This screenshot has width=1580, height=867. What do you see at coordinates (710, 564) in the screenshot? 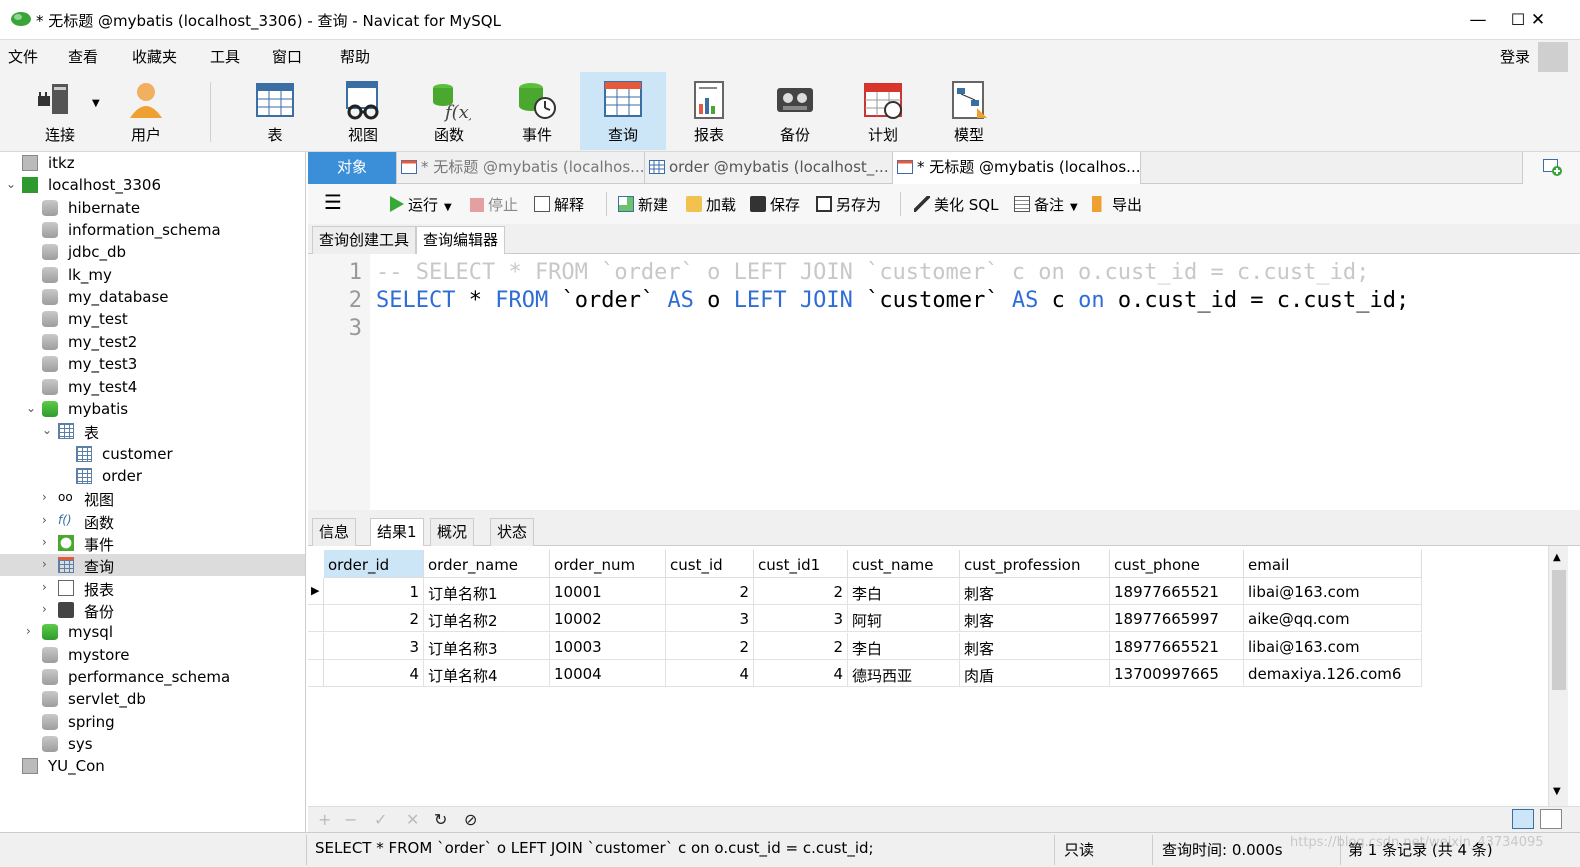
I see `column-header: cust_id` at bounding box center [710, 564].